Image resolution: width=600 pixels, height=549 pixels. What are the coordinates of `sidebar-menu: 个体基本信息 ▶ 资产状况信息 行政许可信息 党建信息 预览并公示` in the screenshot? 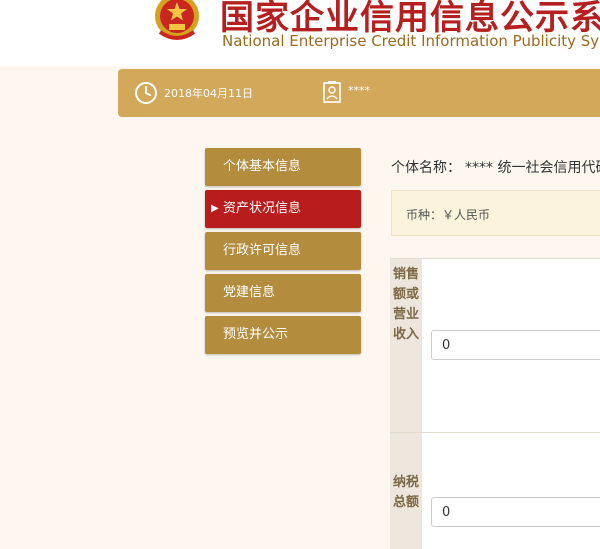 It's located at (283, 253).